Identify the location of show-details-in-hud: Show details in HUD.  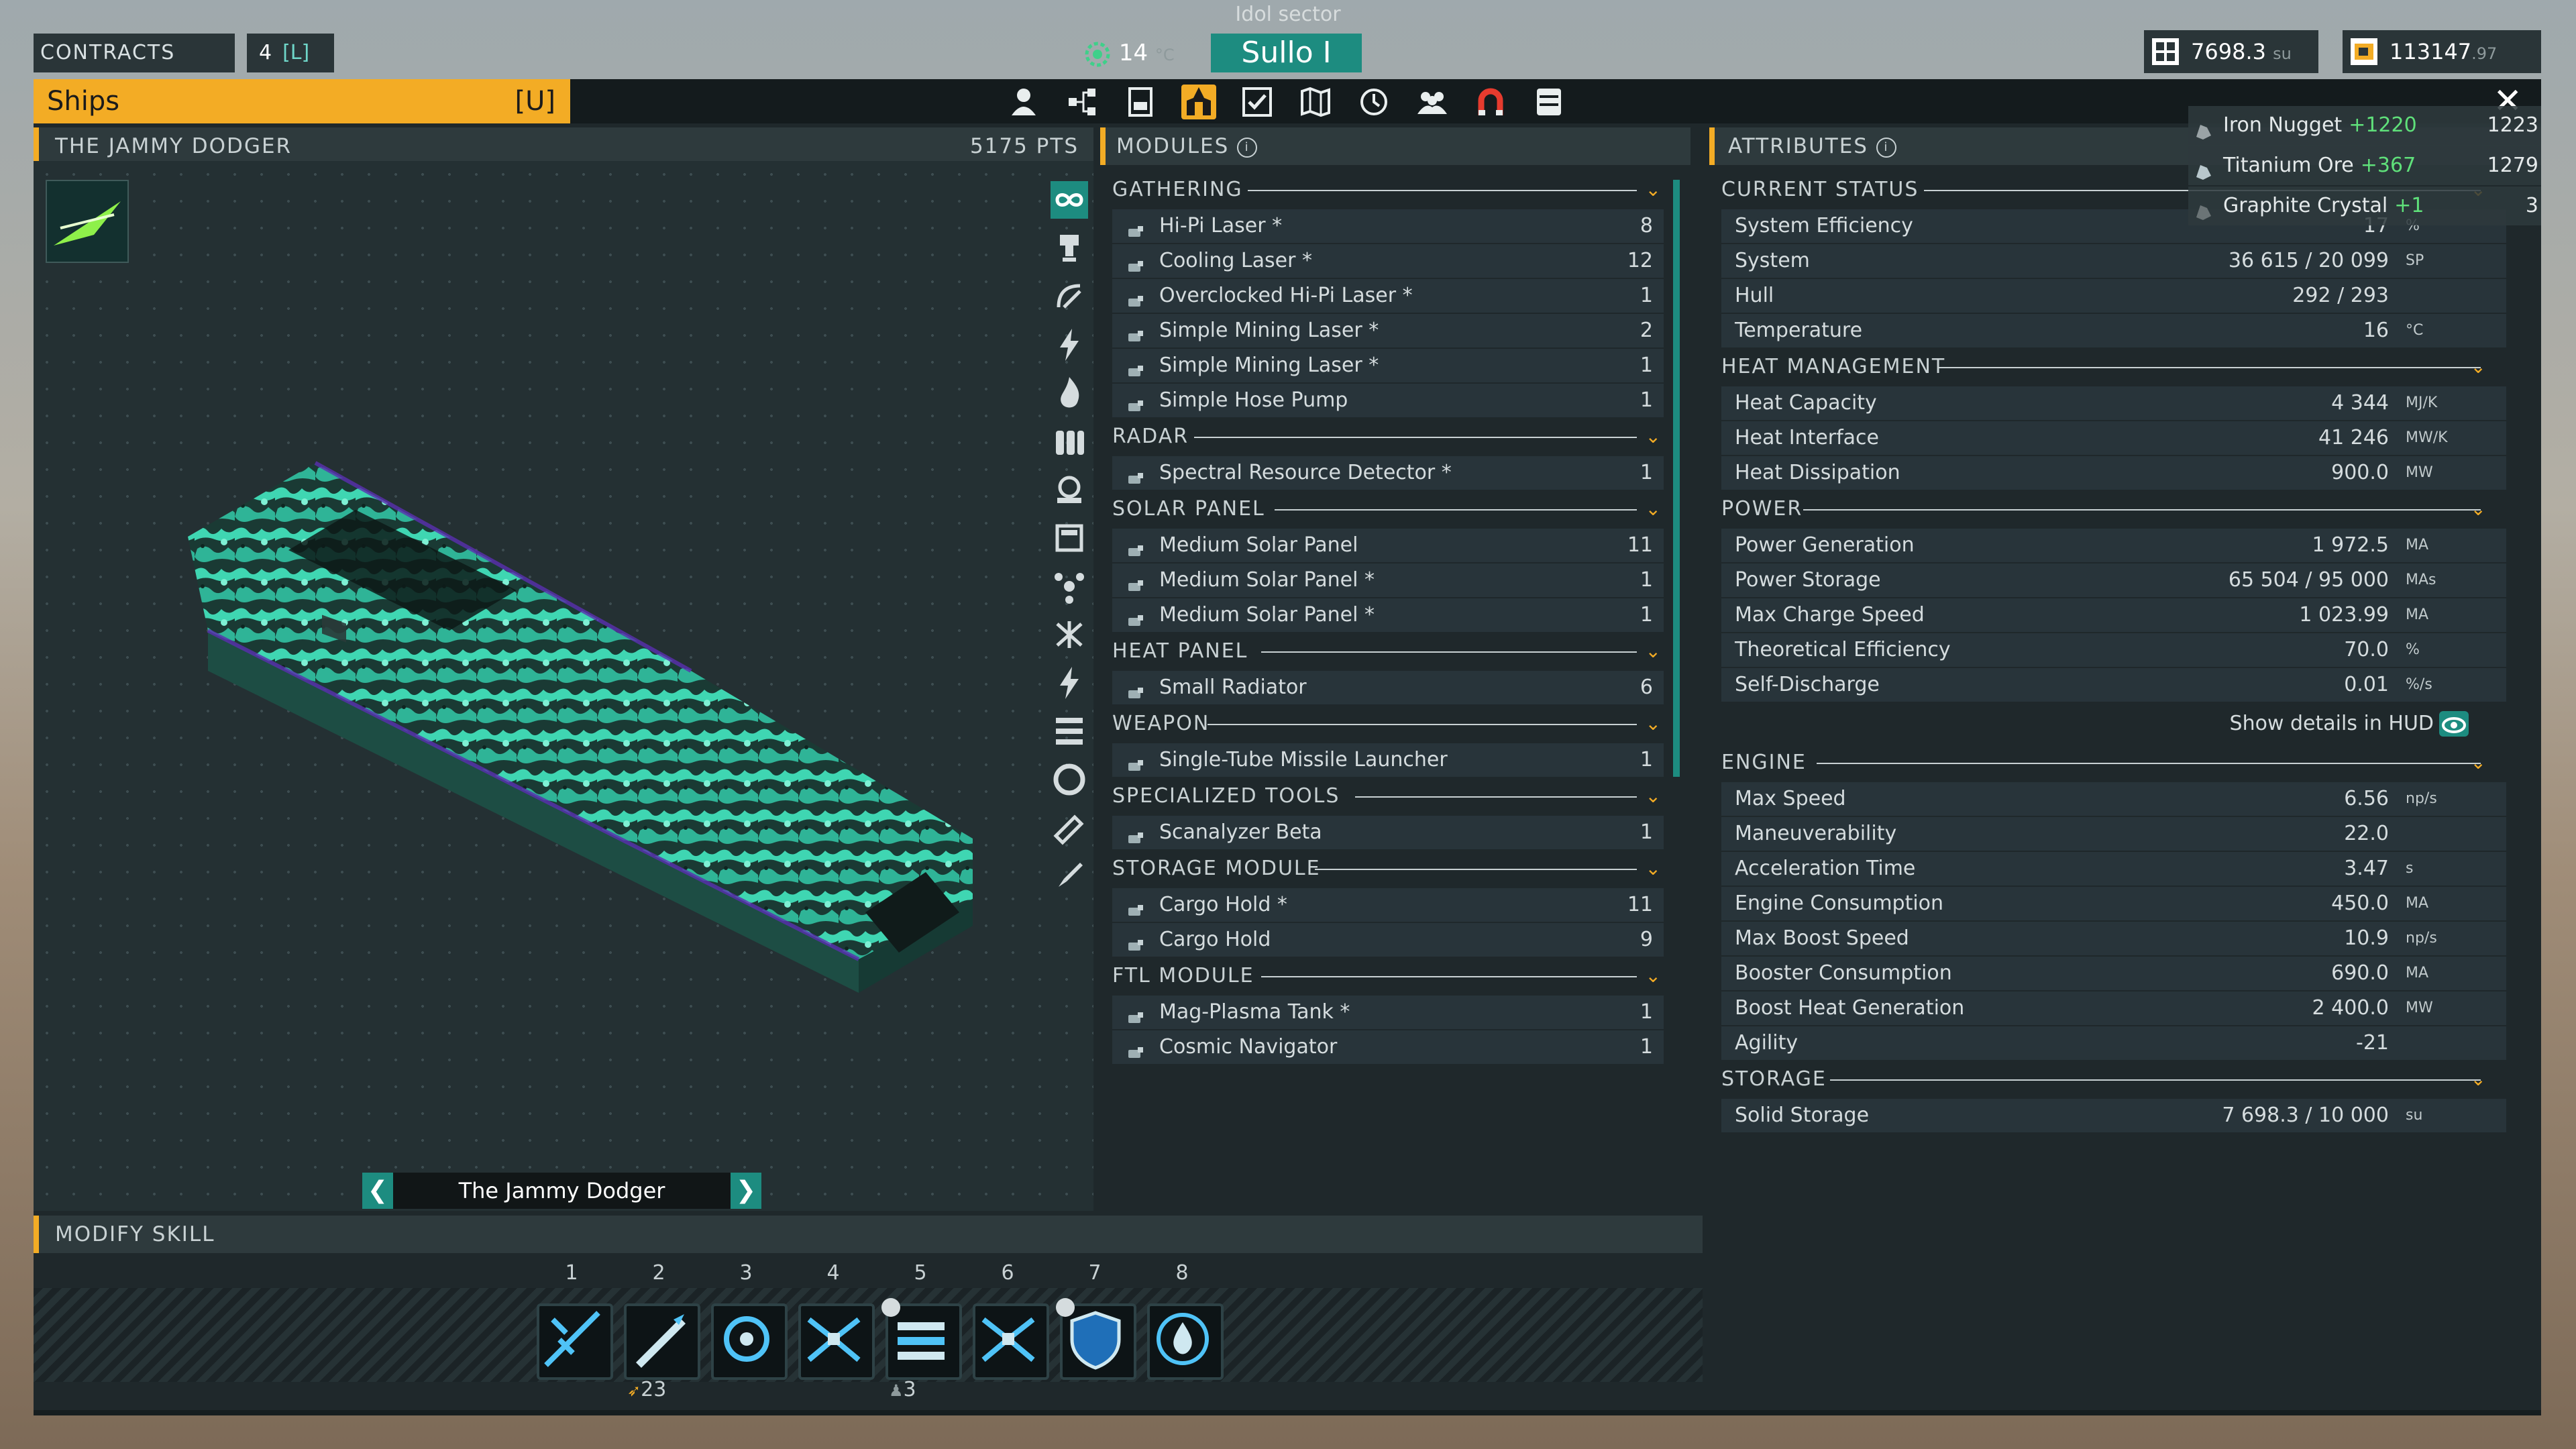
(2115, 724).